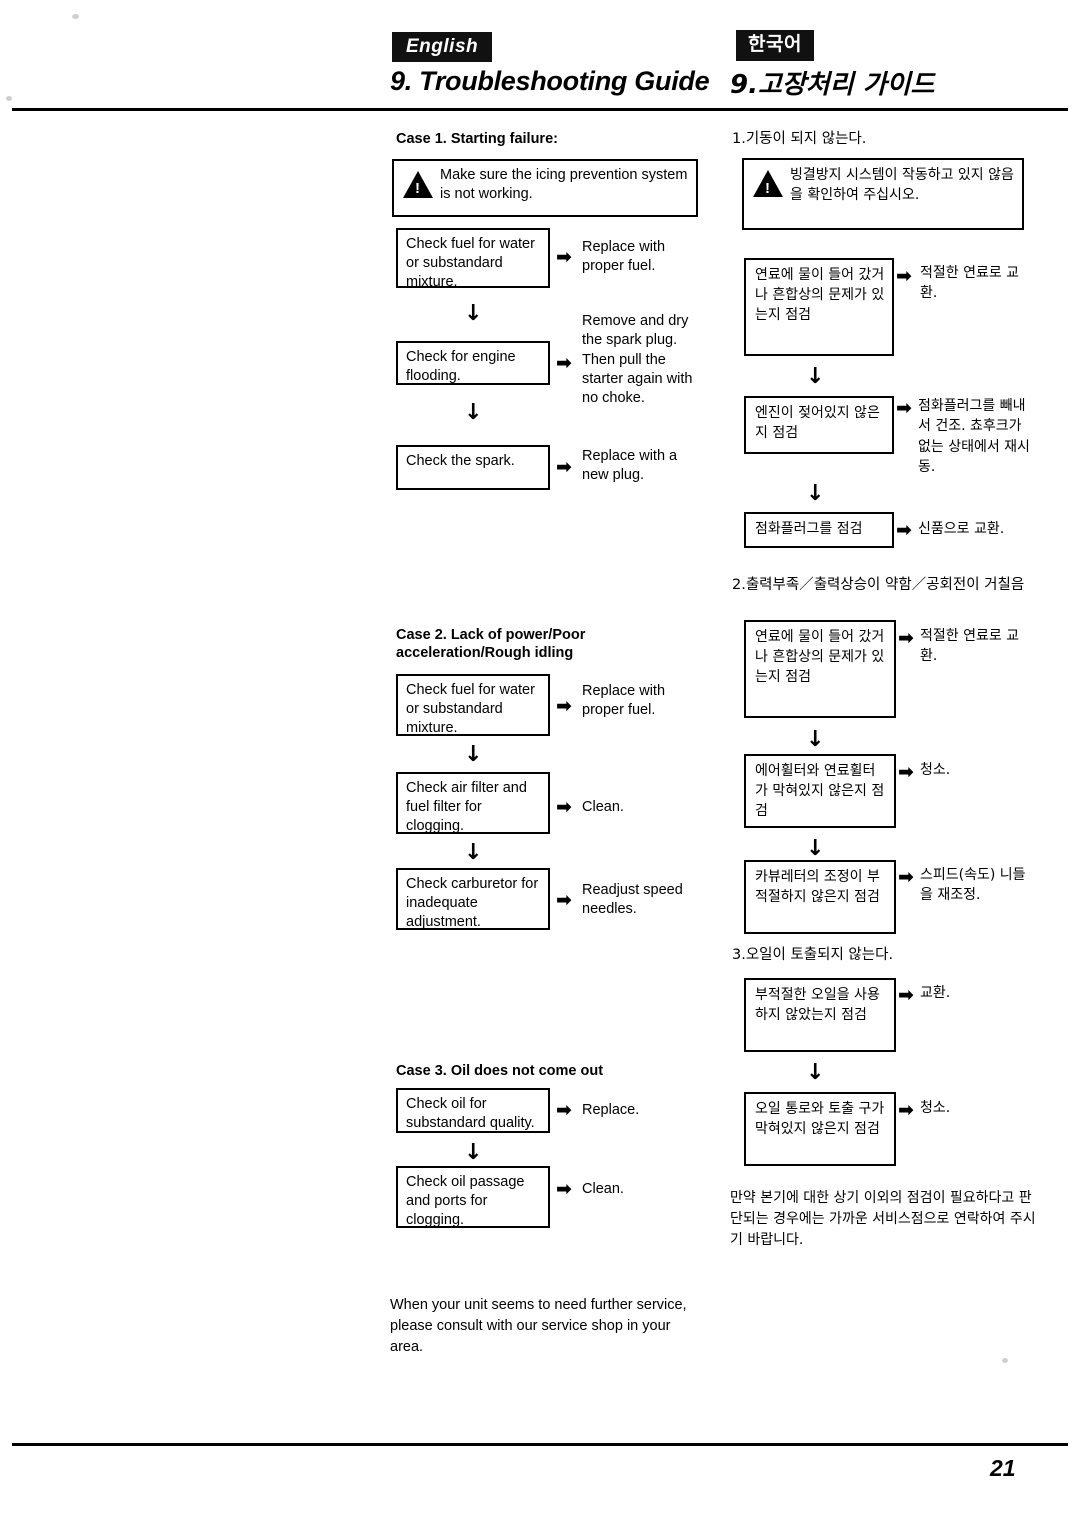 The image size is (1080, 1526). I want to click on footer-divider, so click(540, 1444).